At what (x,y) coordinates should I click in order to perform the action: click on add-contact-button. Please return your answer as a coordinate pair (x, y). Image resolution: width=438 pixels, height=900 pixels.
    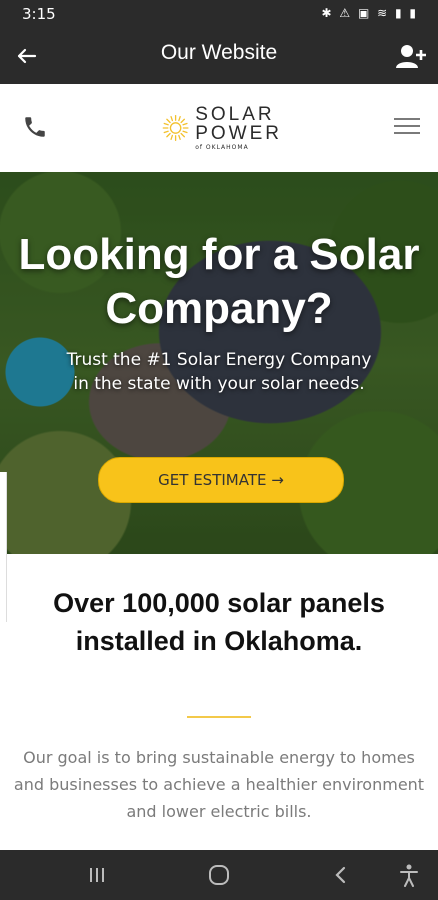
    Looking at the image, I should click on (411, 56).